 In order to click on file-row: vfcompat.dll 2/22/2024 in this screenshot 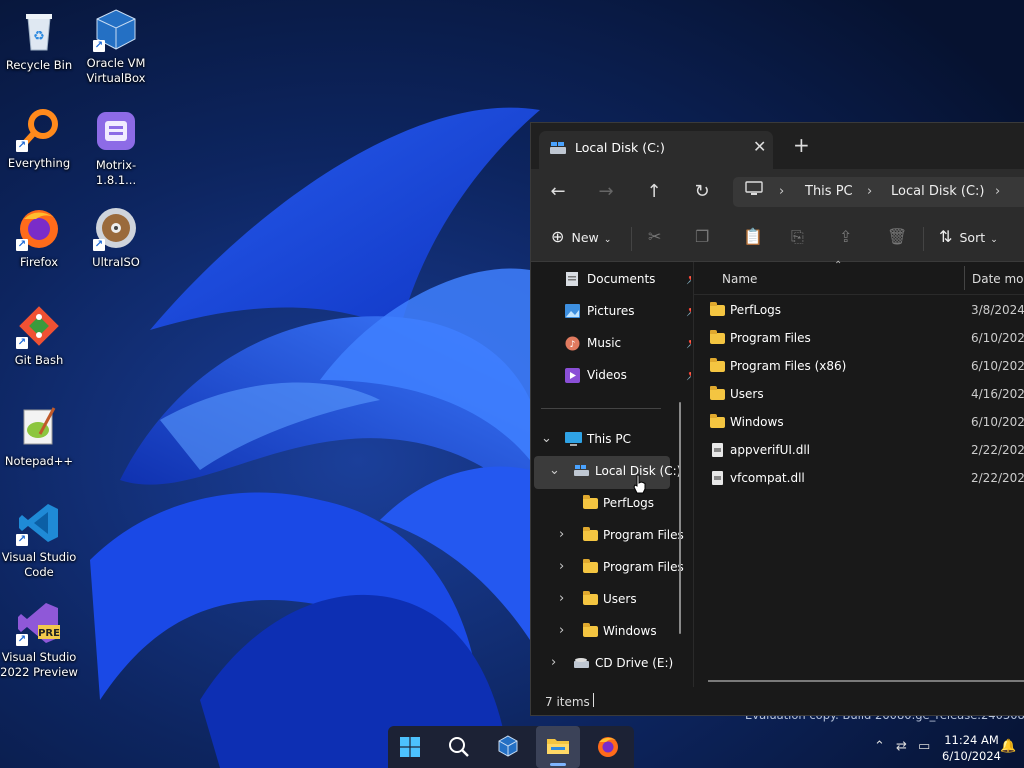, I will do `click(859, 478)`.